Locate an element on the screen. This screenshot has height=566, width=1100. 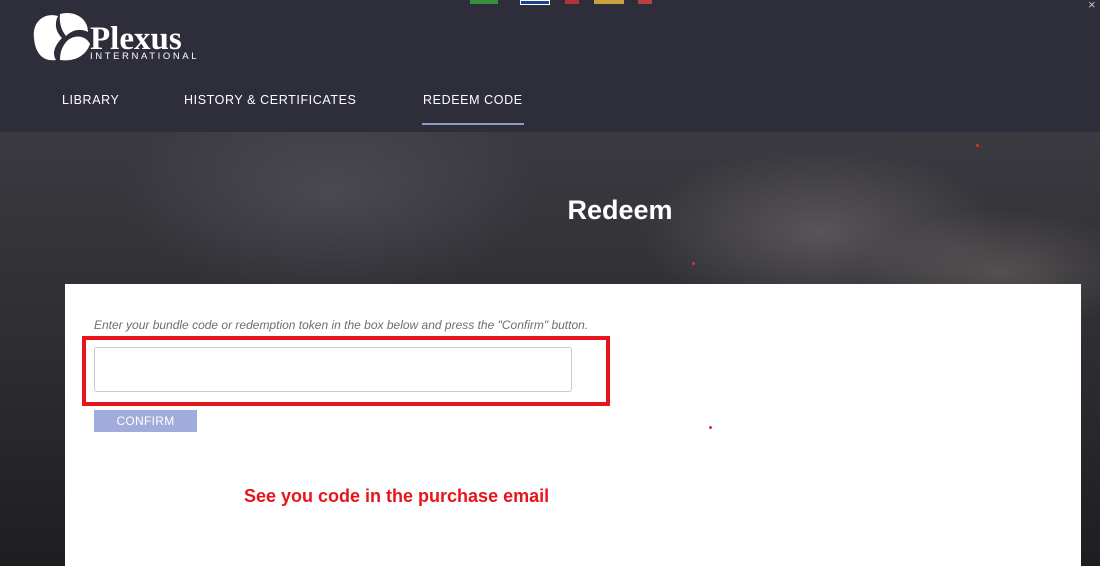
language-selector is located at coordinates (565, 2).